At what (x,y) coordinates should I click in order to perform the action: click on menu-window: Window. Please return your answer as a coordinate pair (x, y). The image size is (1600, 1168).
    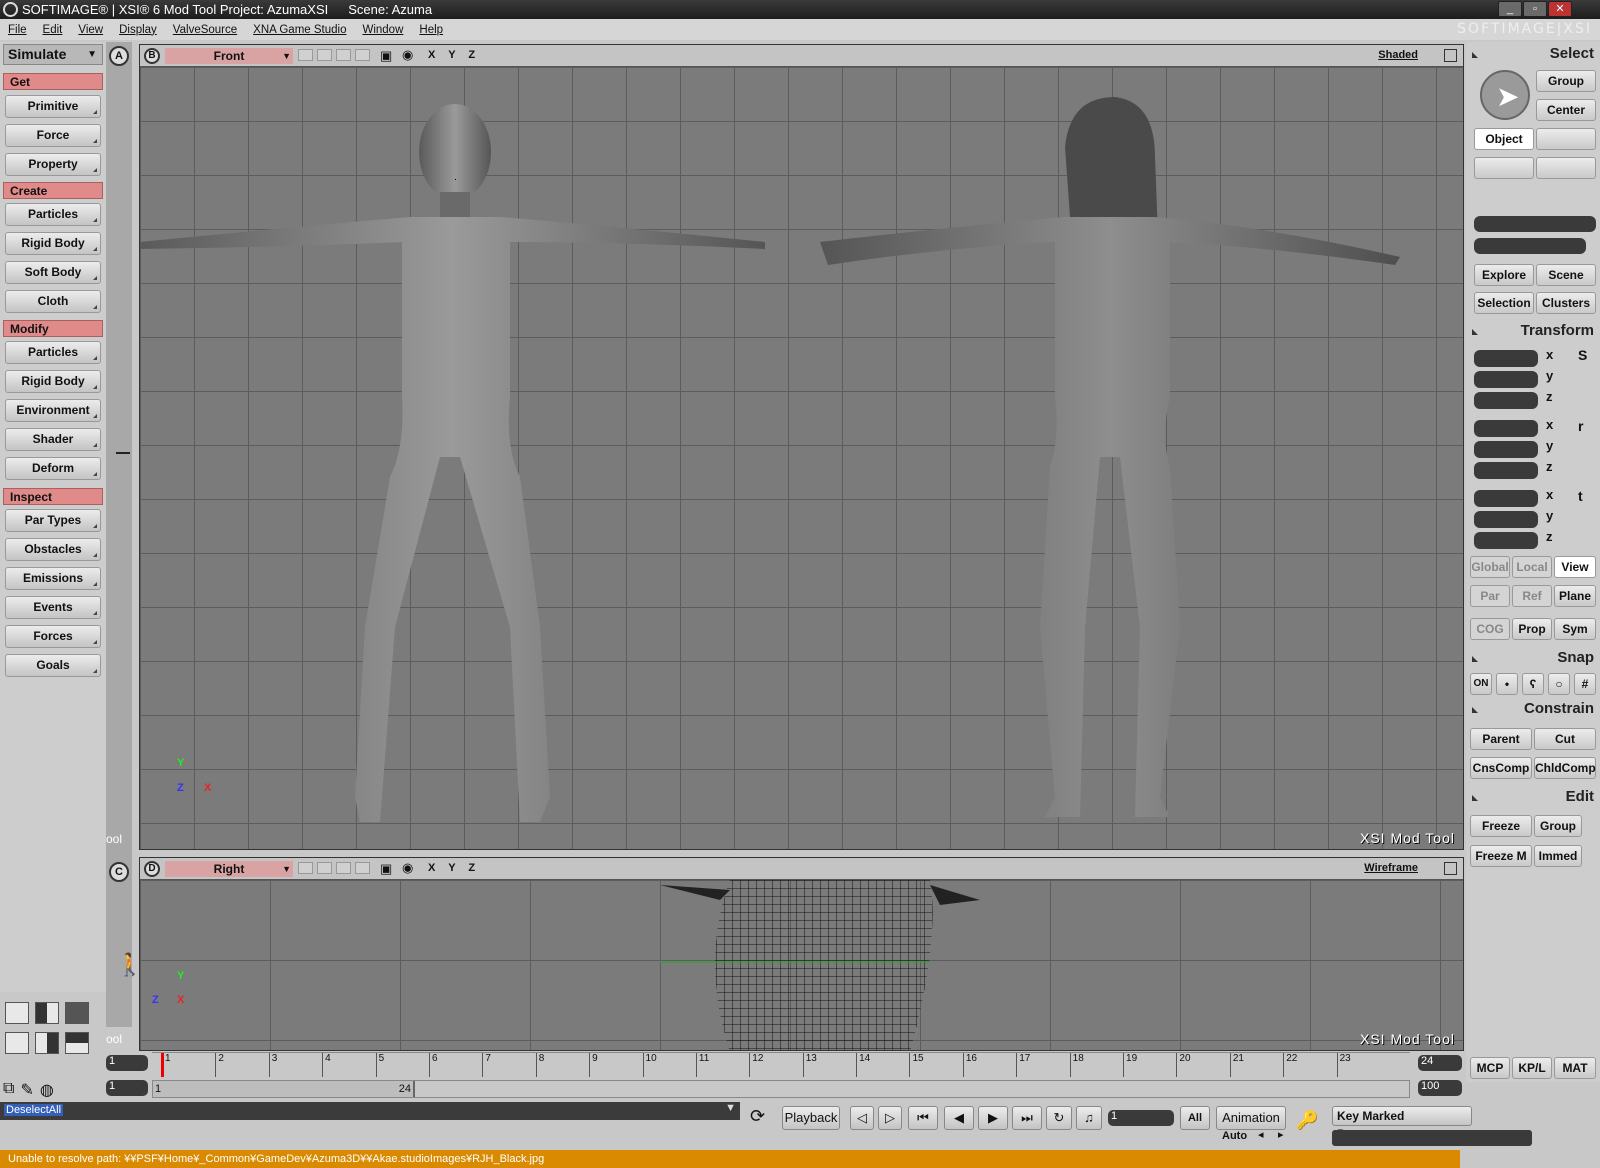
    Looking at the image, I should click on (382, 30).